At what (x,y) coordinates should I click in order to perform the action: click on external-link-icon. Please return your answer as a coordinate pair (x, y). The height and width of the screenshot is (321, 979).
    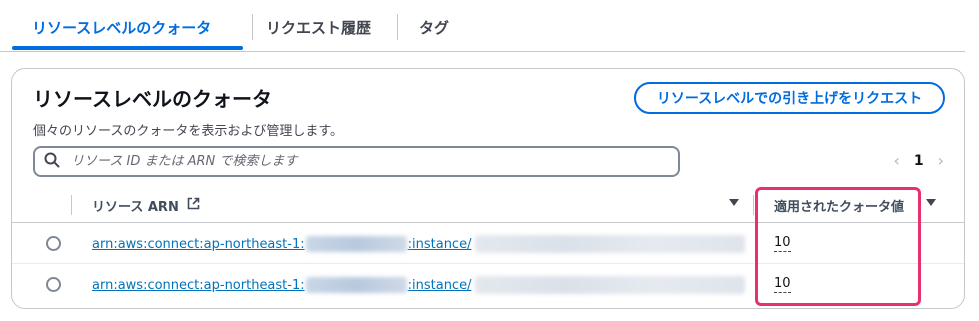
    Looking at the image, I should click on (193, 205).